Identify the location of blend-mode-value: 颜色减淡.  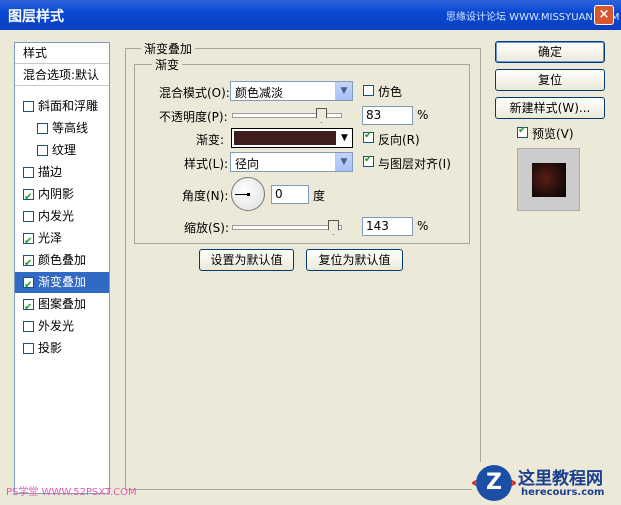
(259, 93).